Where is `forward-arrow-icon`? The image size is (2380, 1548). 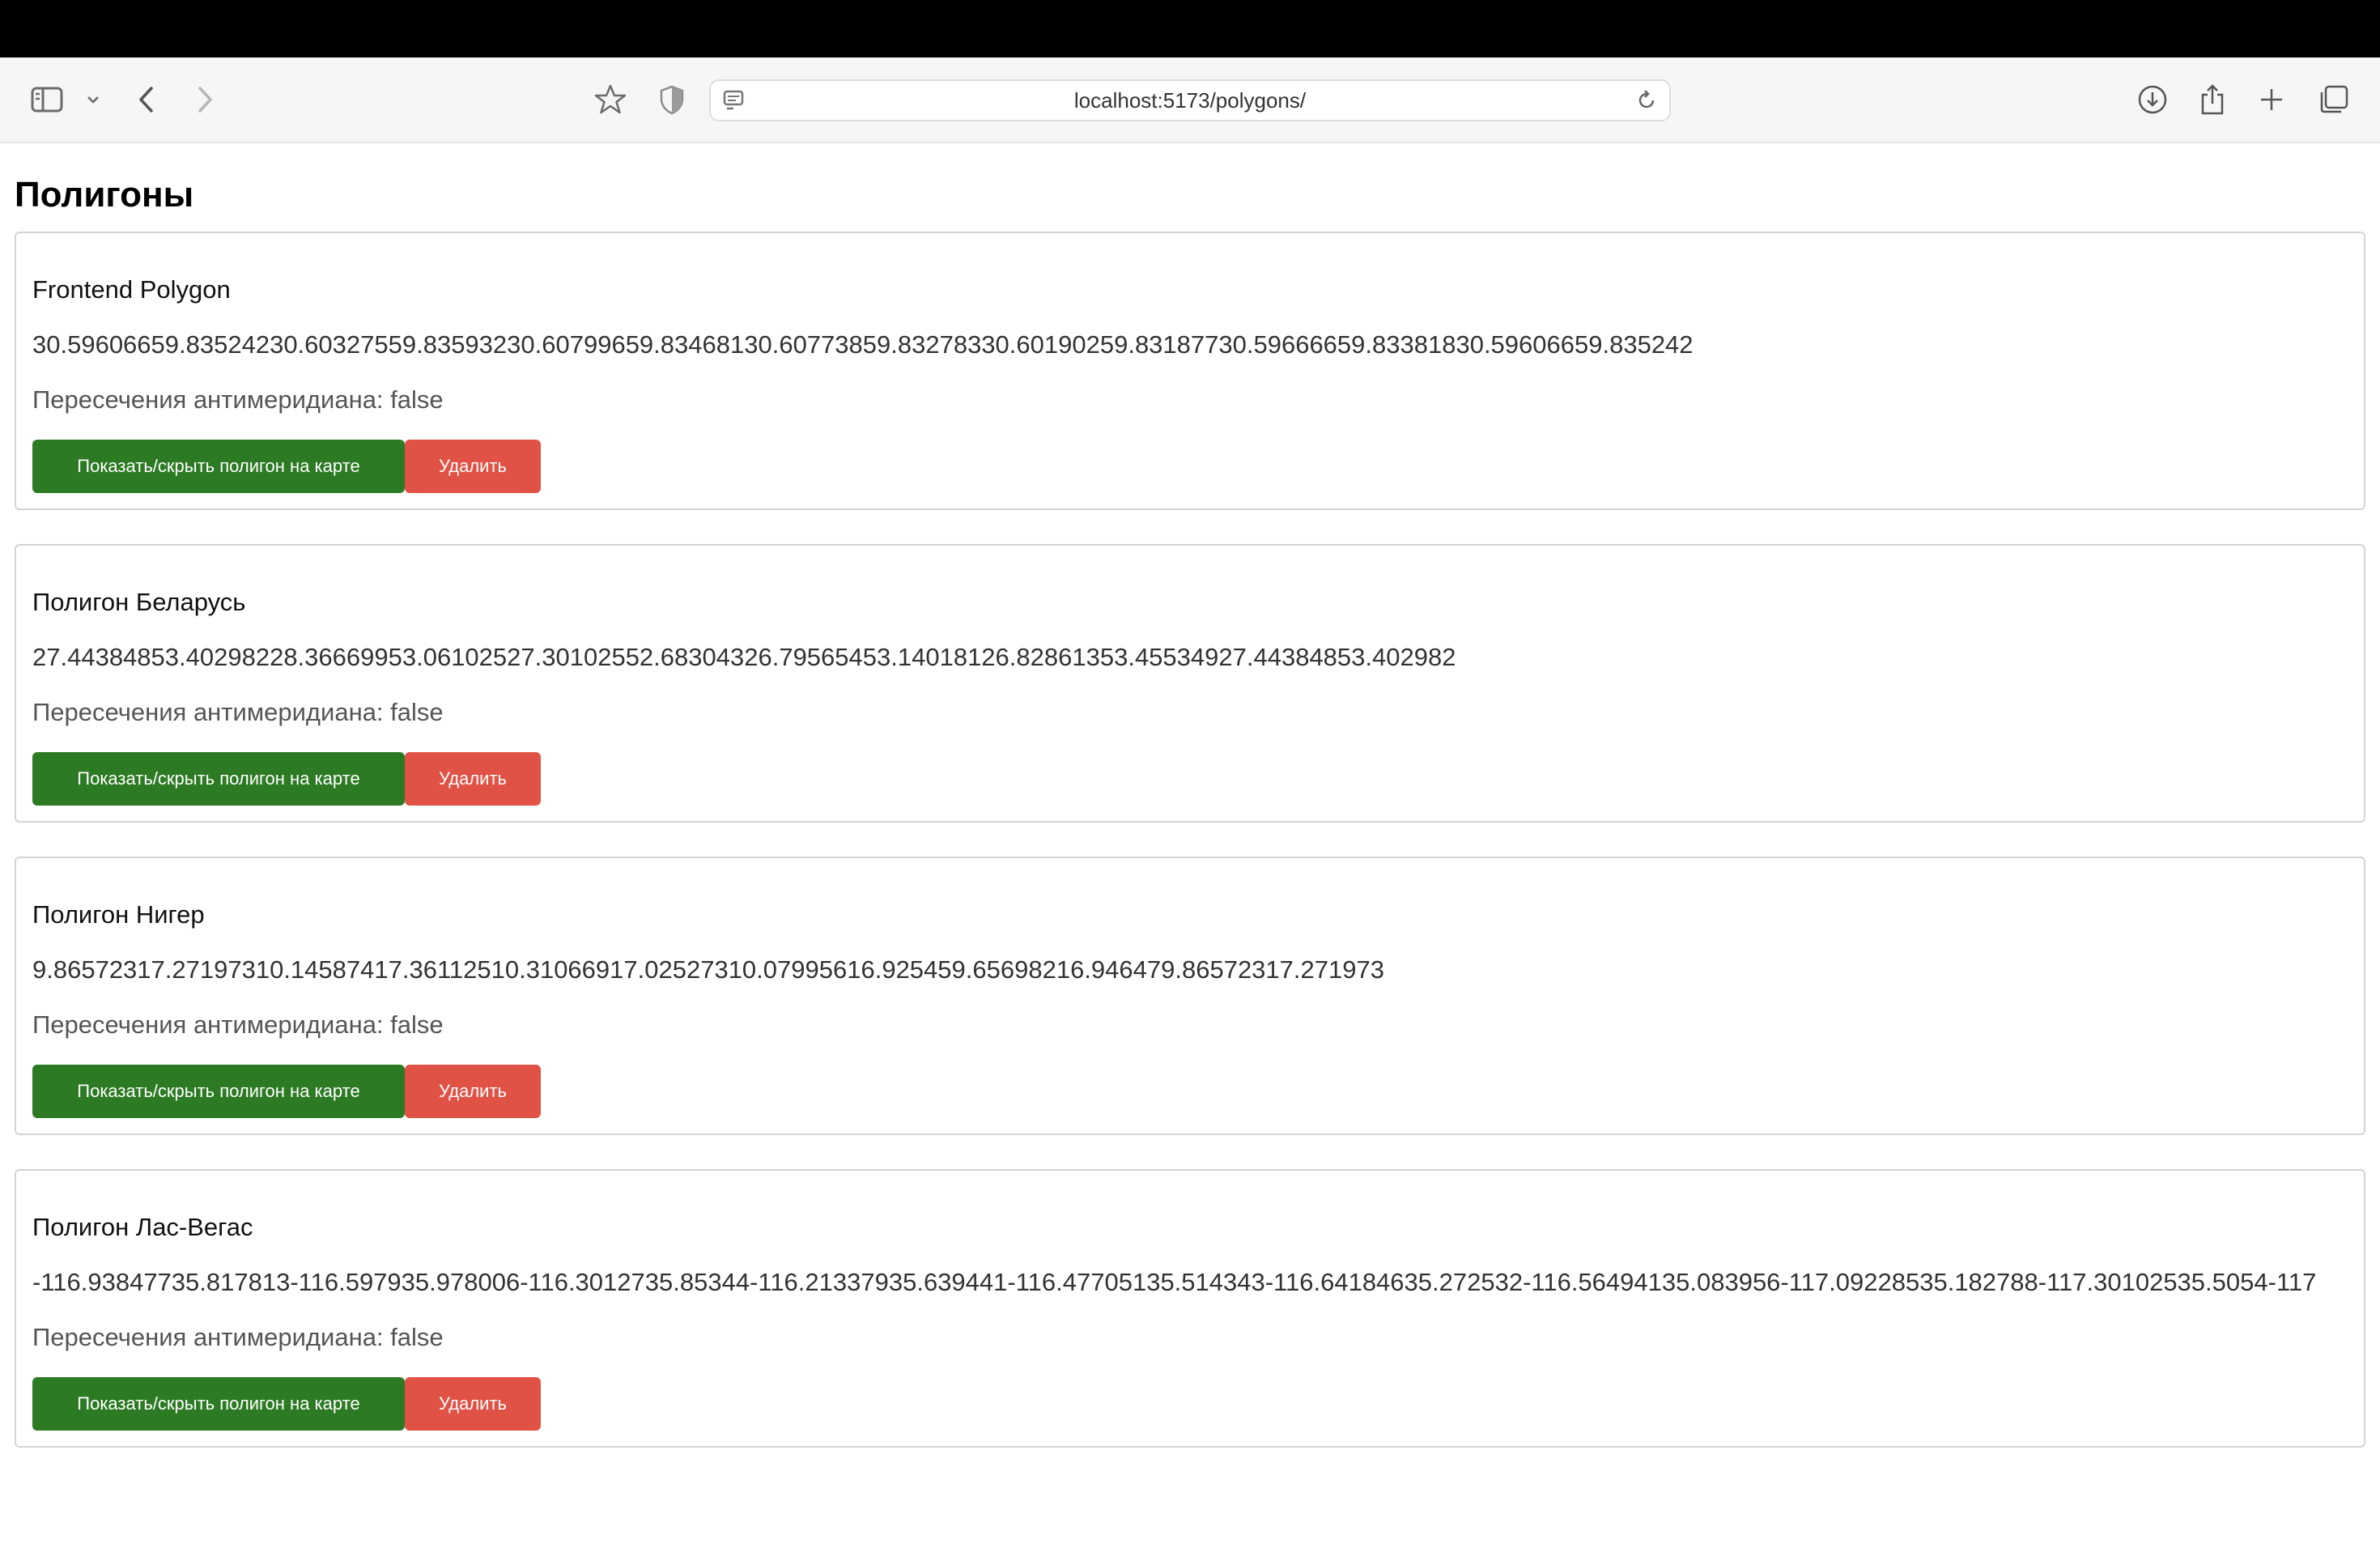
forward-arrow-icon is located at coordinates (204, 100).